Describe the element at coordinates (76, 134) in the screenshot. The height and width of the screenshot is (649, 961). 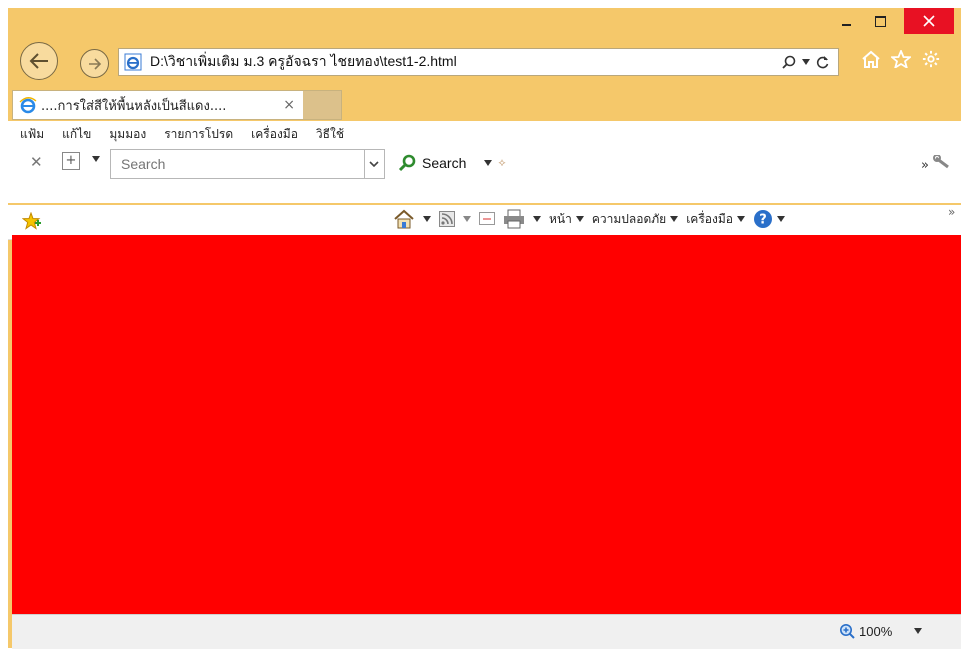
I see `menu-edit: แก้ไข` at that location.